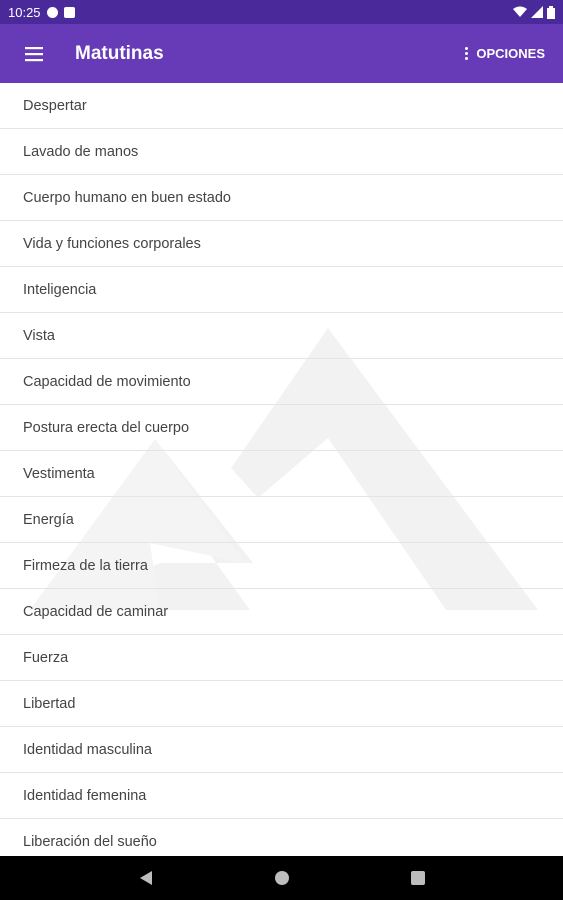 The height and width of the screenshot is (900, 563). What do you see at coordinates (520, 11) in the screenshot?
I see `wifi-icon` at bounding box center [520, 11].